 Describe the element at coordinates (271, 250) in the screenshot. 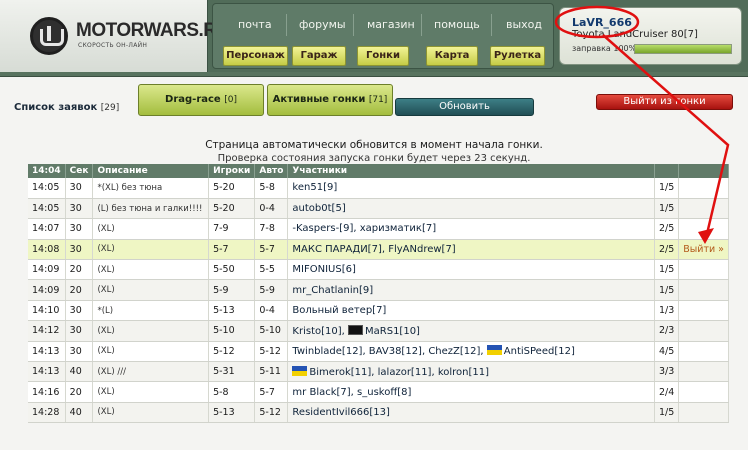

I see `cell-auto: 5-7` at that location.